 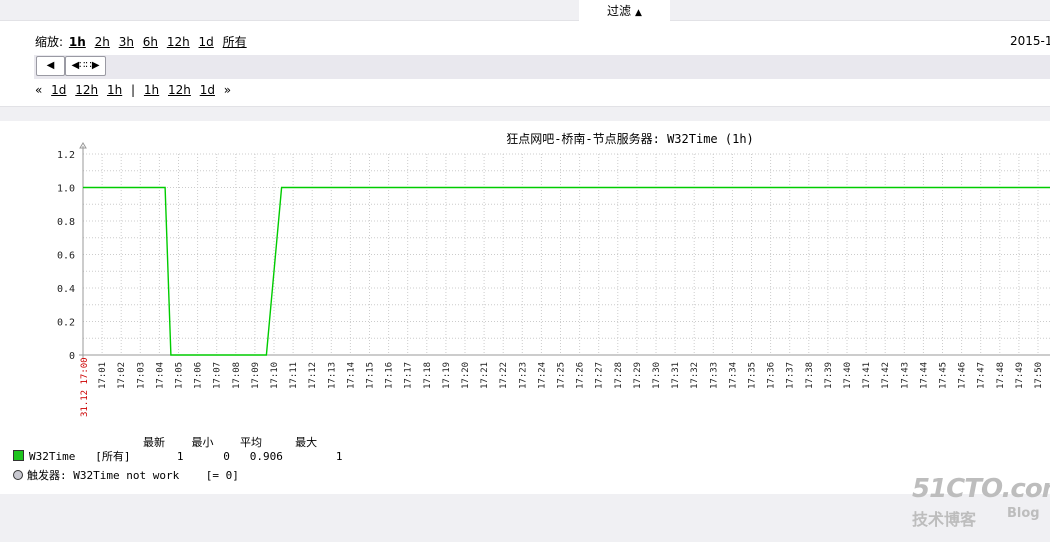 What do you see at coordinates (867, 375) in the screenshot?
I see `x-tick-label: 17:41` at bounding box center [867, 375].